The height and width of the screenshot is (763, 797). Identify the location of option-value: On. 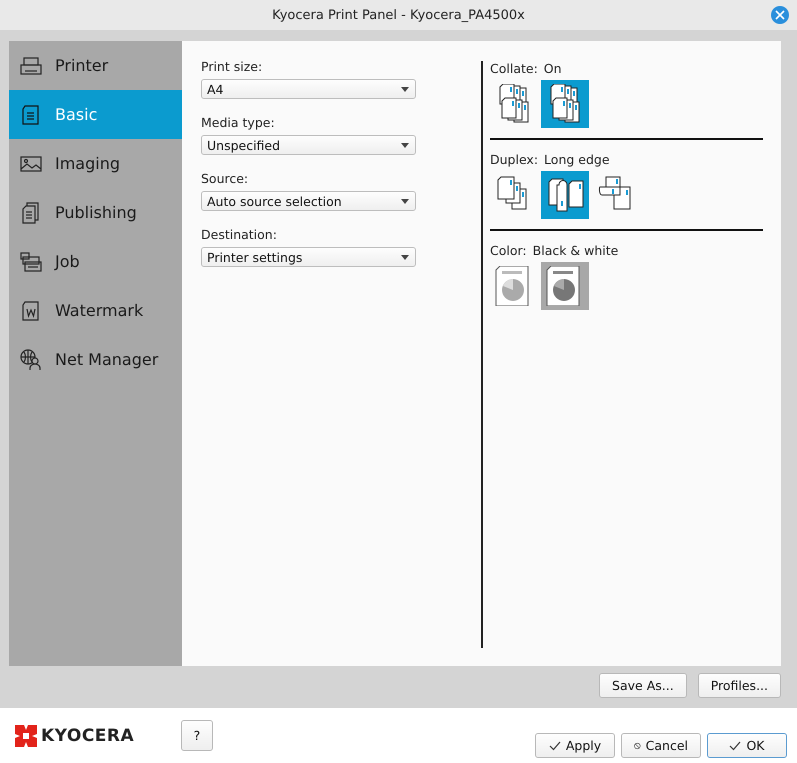
(553, 68).